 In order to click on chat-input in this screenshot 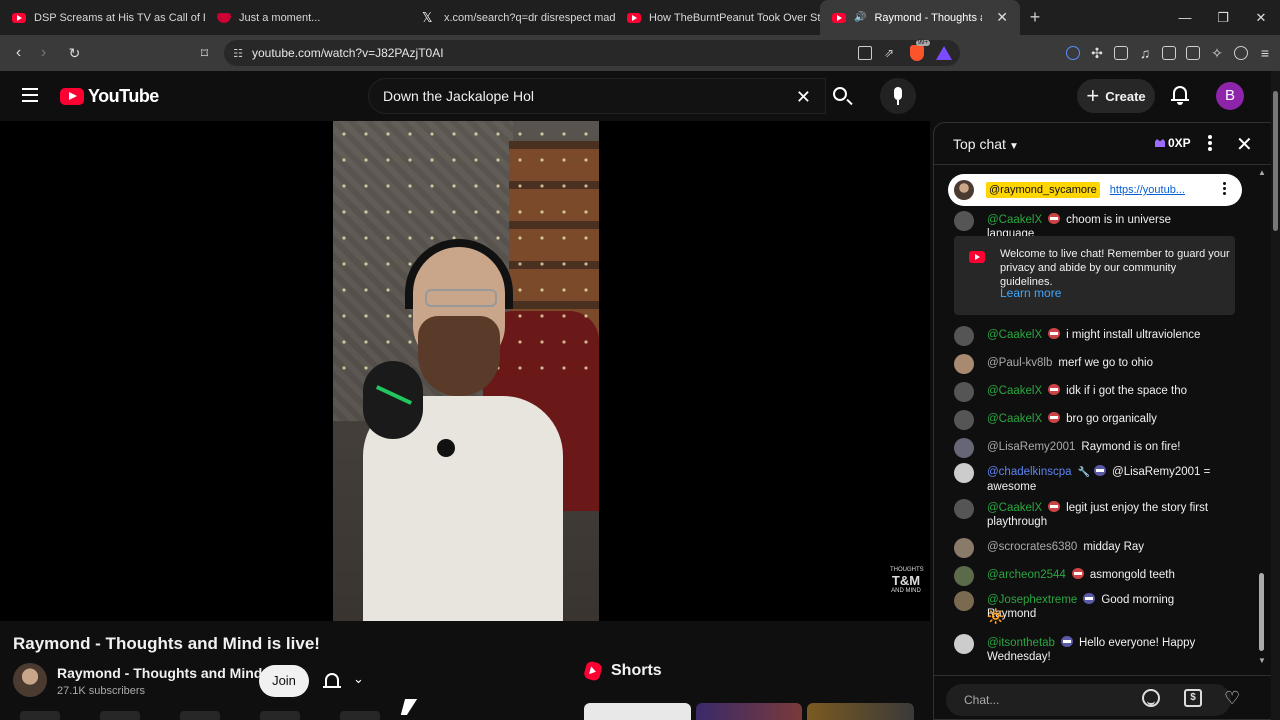, I will do `click(1044, 700)`.